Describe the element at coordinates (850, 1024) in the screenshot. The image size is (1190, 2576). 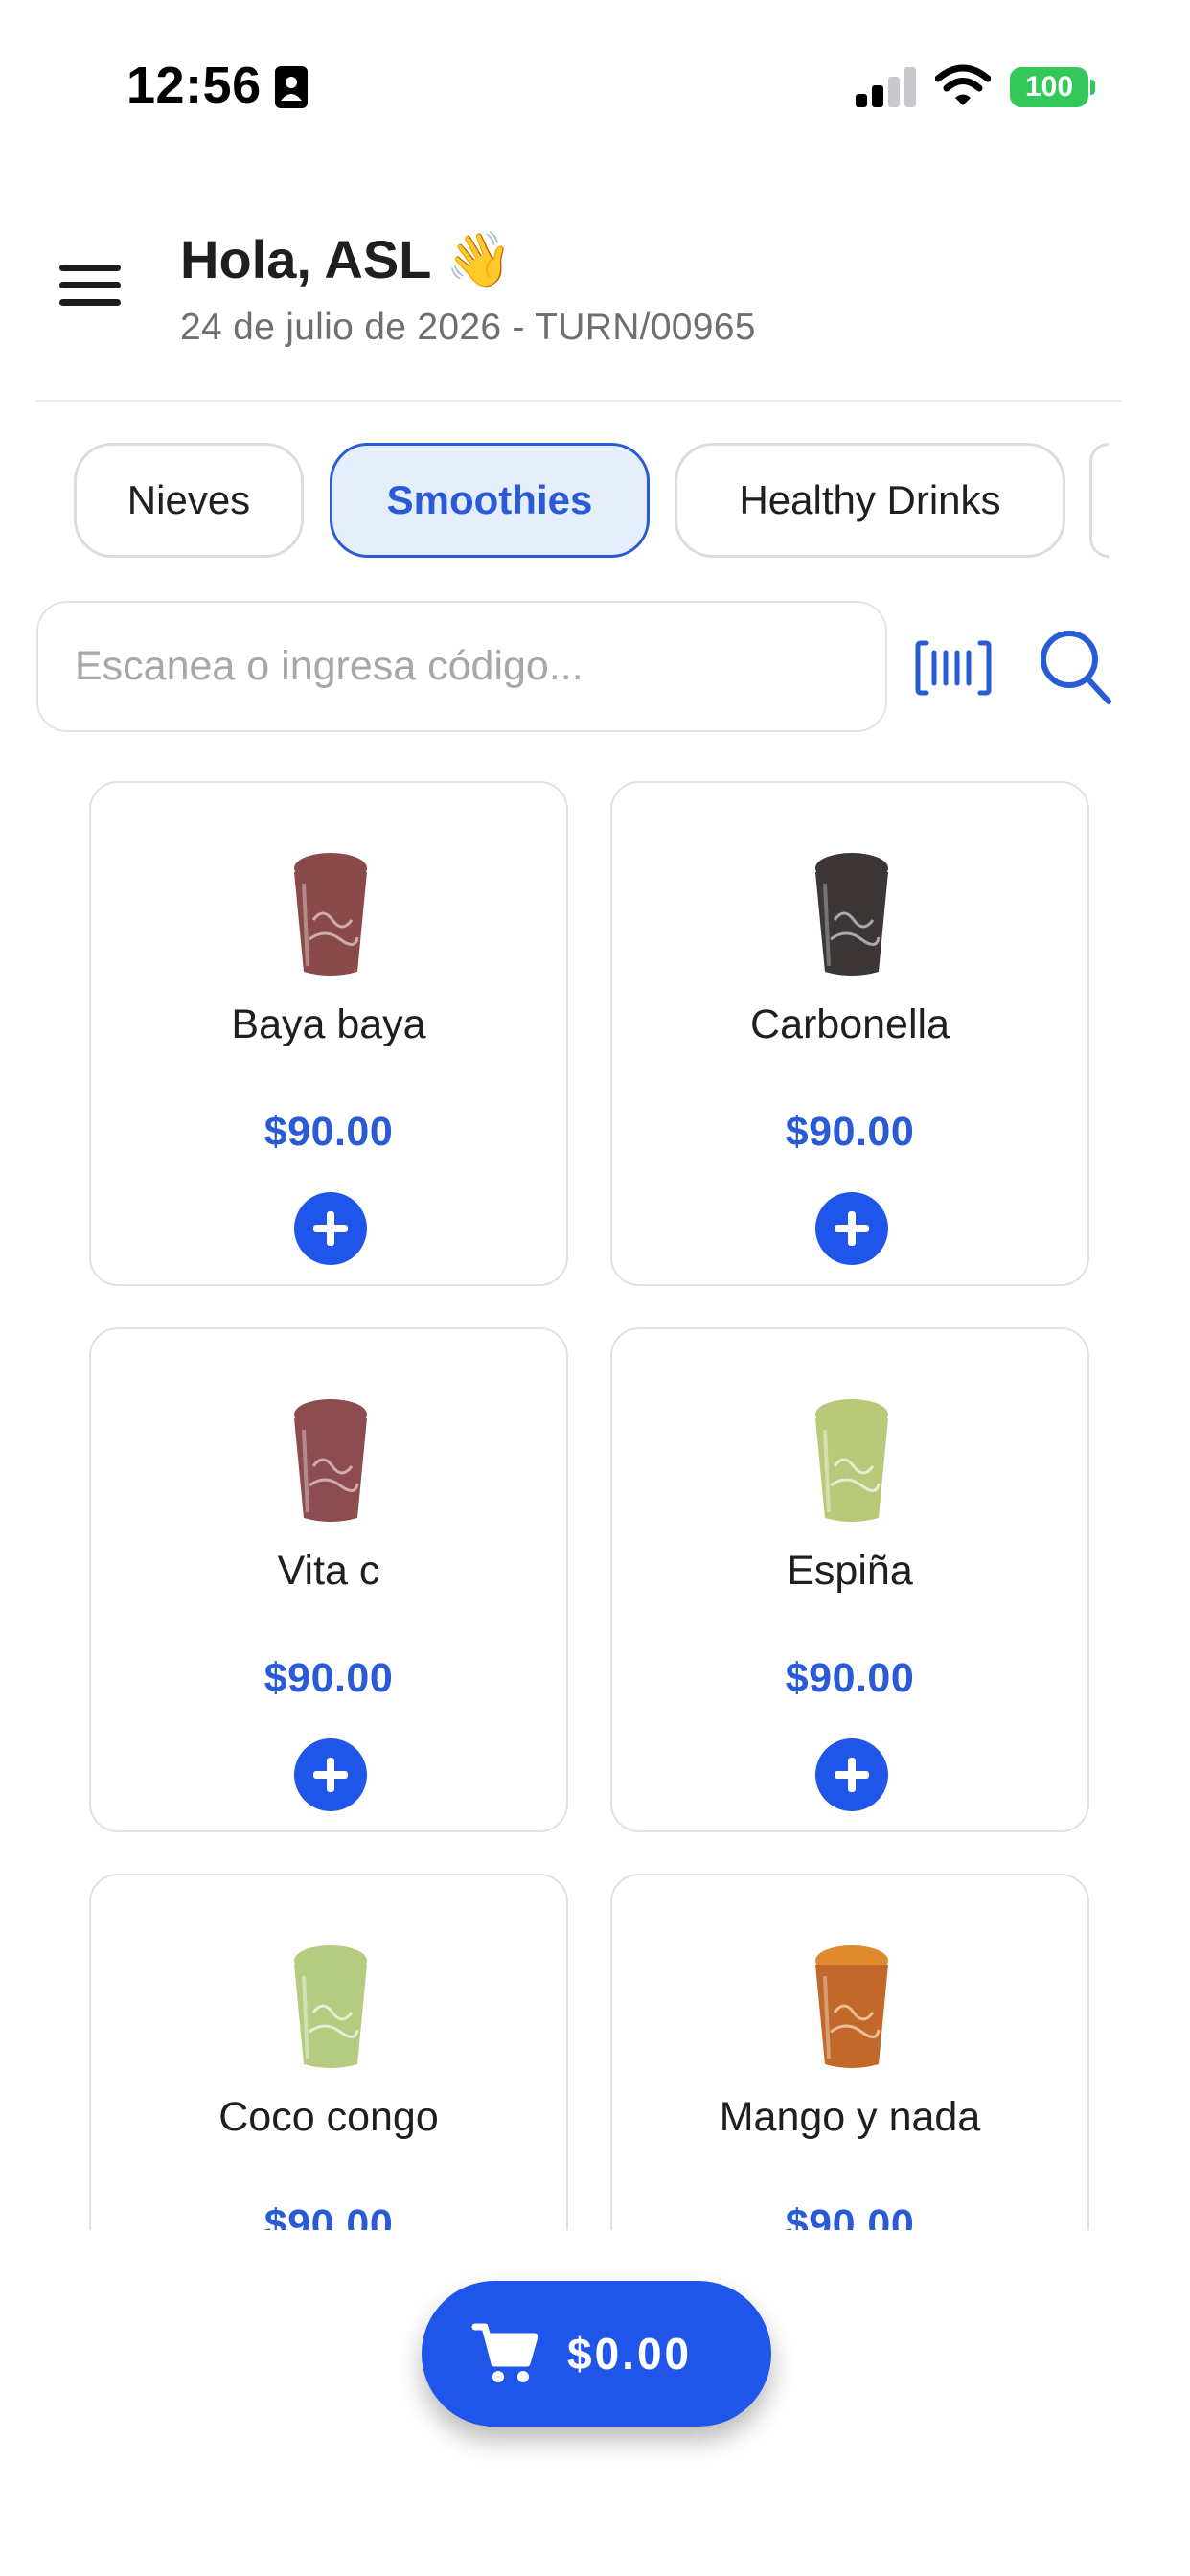
I see `product-name: Carbonella` at that location.